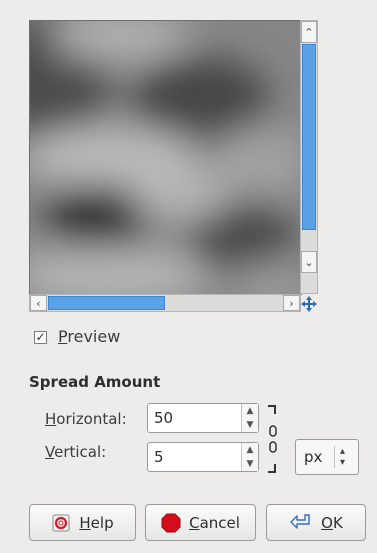  What do you see at coordinates (309, 304) in the screenshot?
I see `navigate-icon` at bounding box center [309, 304].